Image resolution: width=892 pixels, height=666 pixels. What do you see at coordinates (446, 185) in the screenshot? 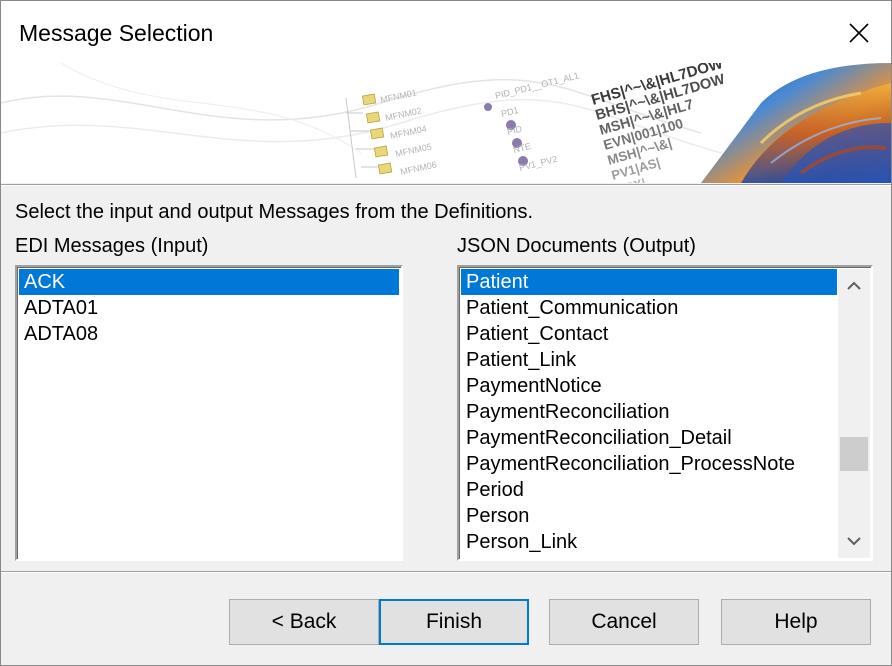
I see `banner-divider` at bounding box center [446, 185].